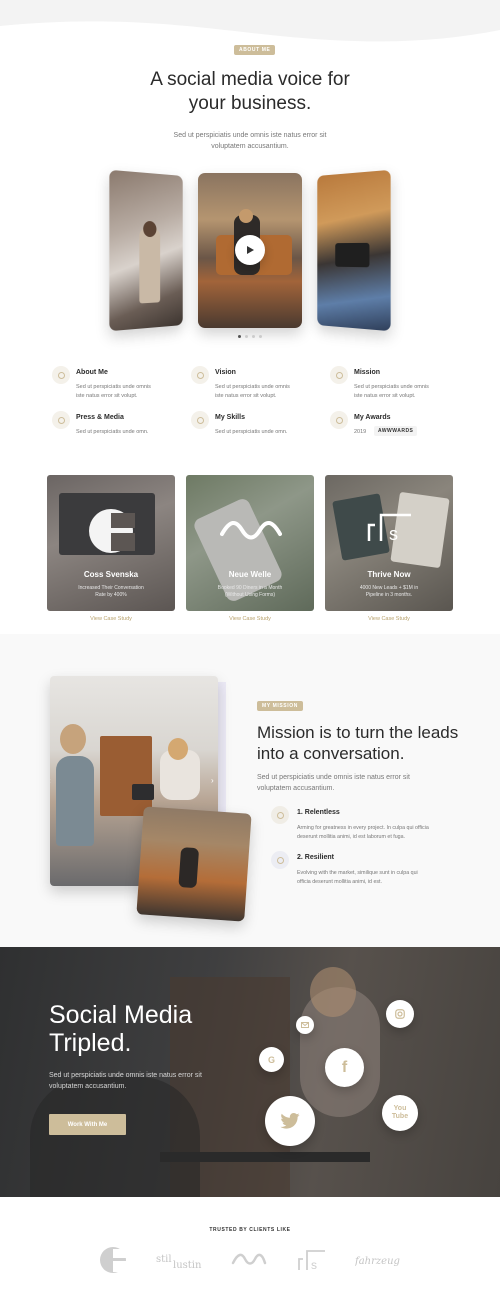 This screenshot has height=1304, width=500. What do you see at coordinates (113, 1260) in the screenshot?
I see `coss-client-logo-icon` at bounding box center [113, 1260].